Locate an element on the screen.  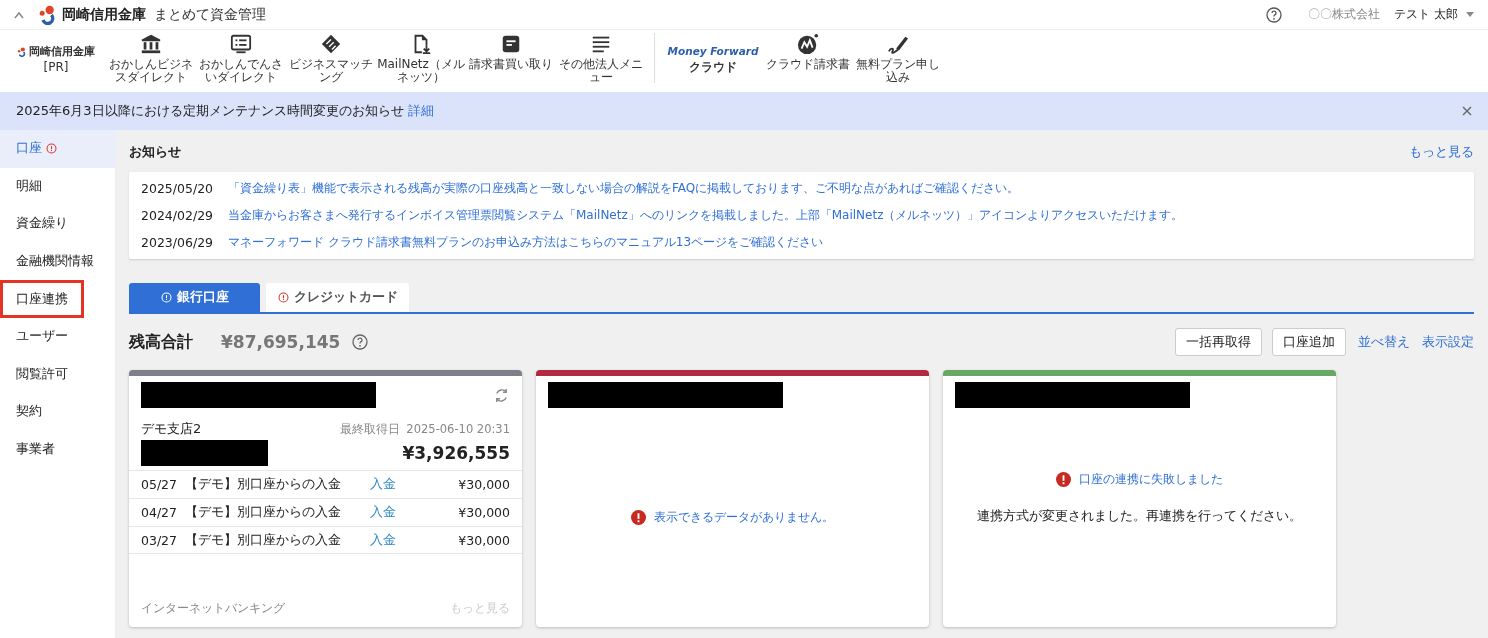
toolbar-button: ビジネスマッチング is located at coordinates (331, 58).